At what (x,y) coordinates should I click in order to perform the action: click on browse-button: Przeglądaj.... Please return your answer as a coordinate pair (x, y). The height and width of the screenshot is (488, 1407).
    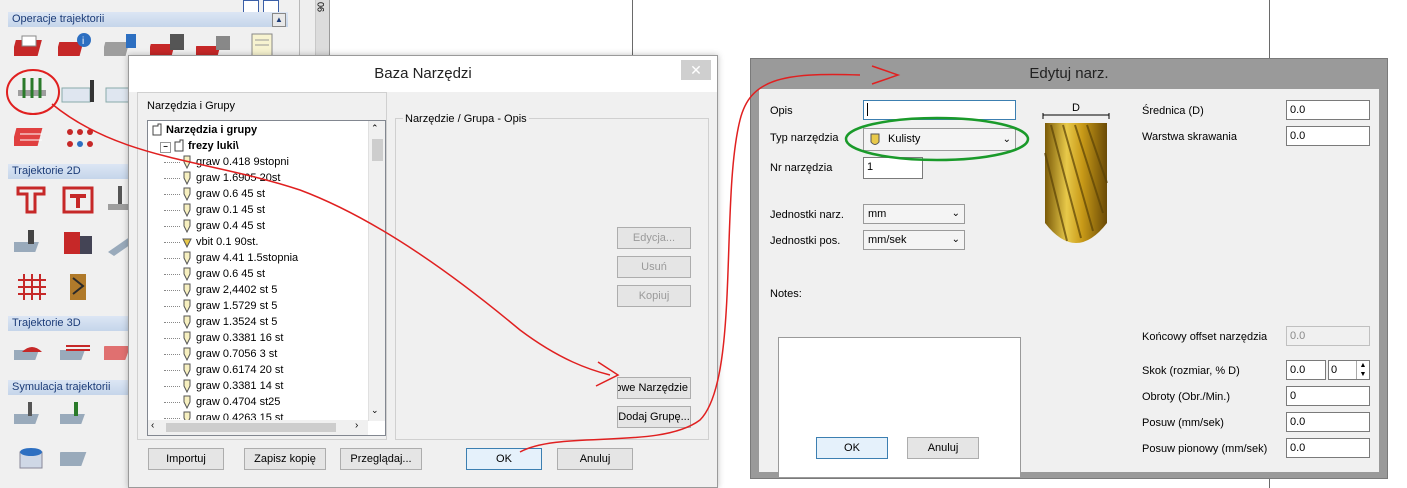
    Looking at the image, I should click on (381, 459).